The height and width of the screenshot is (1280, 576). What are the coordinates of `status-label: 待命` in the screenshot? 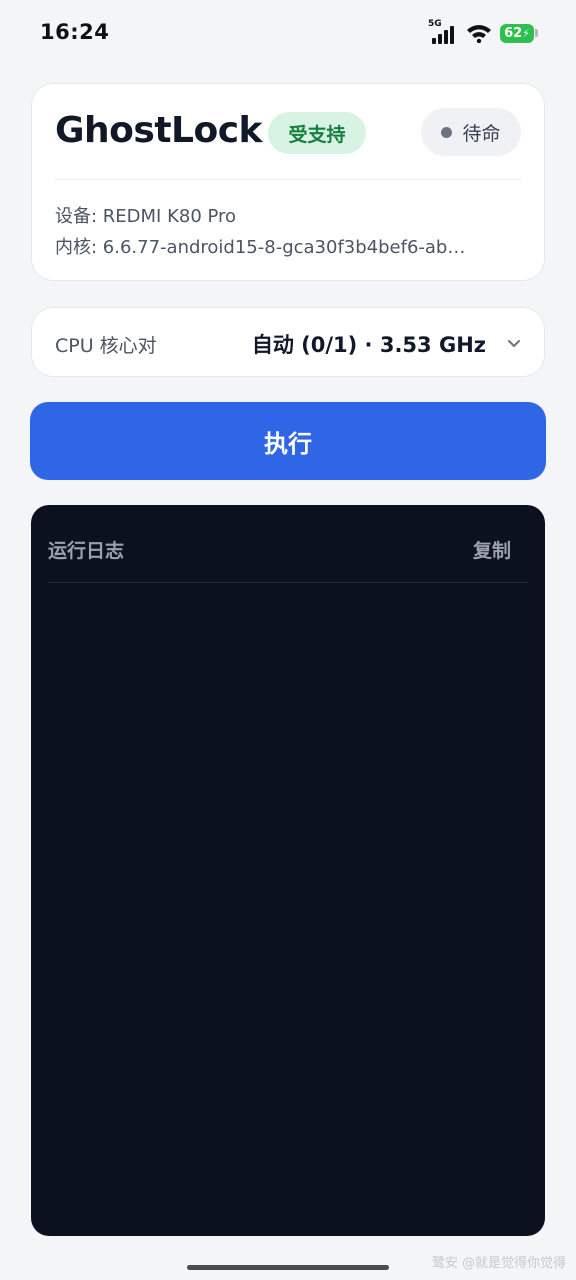 It's located at (481, 133).